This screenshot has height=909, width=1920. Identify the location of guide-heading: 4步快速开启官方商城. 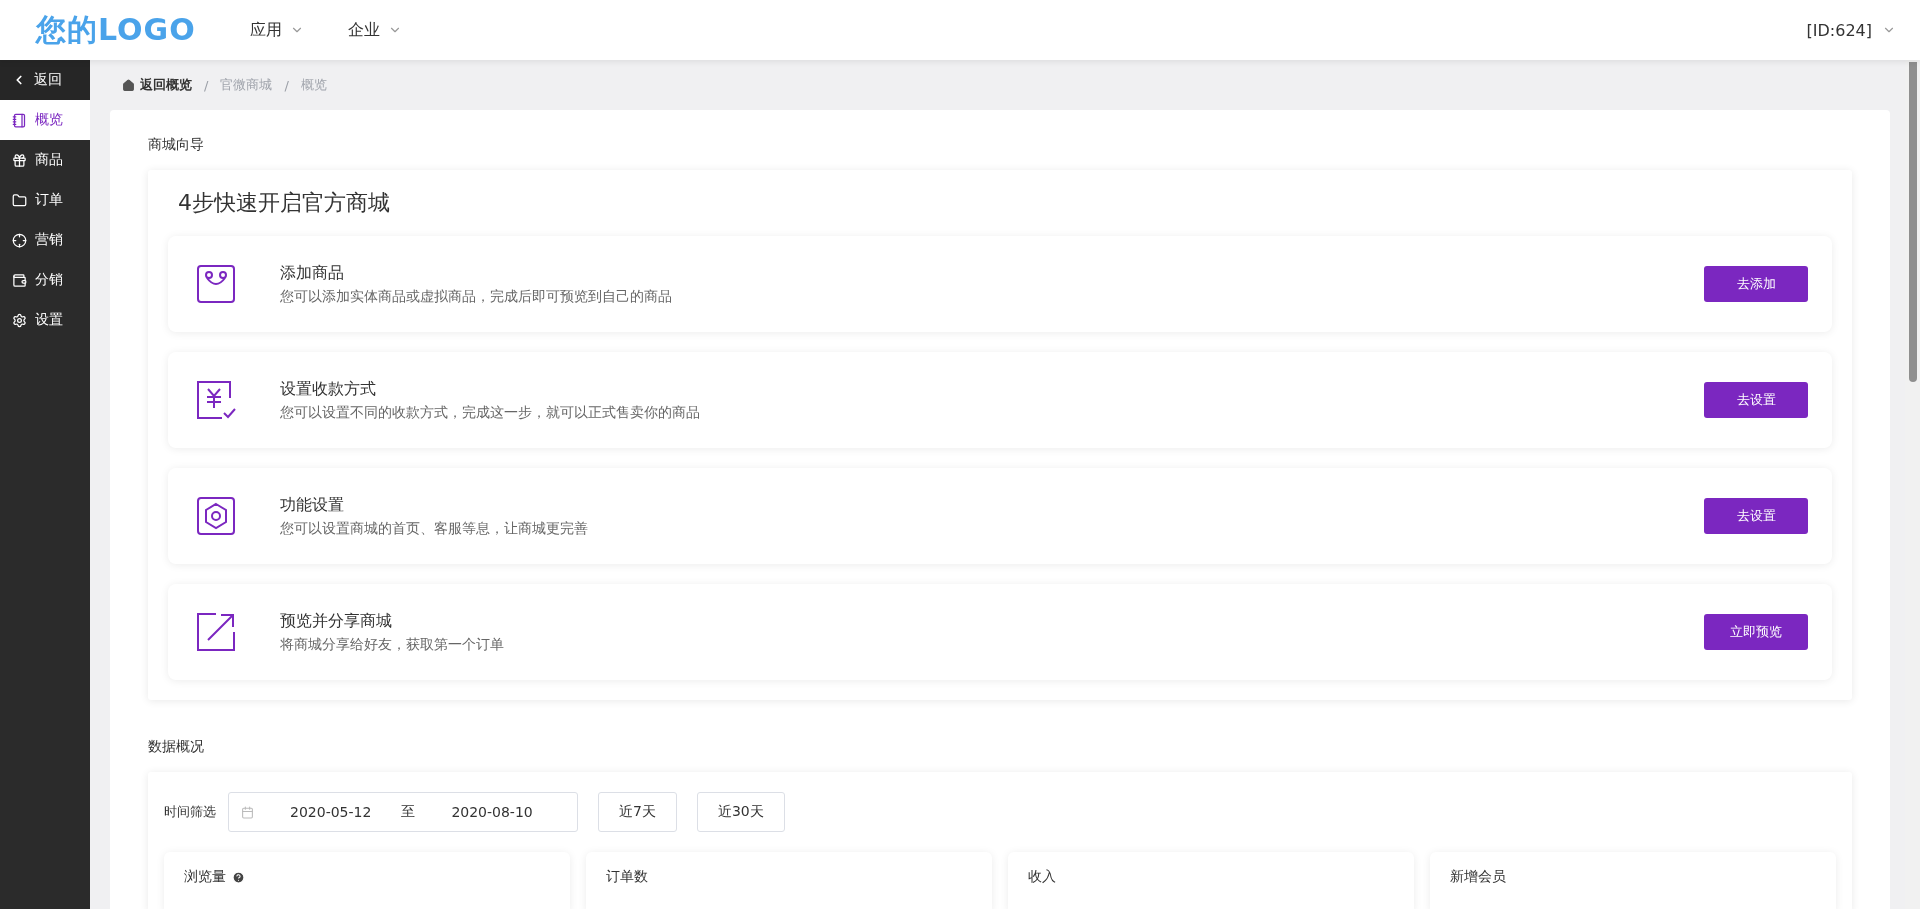
(284, 203).